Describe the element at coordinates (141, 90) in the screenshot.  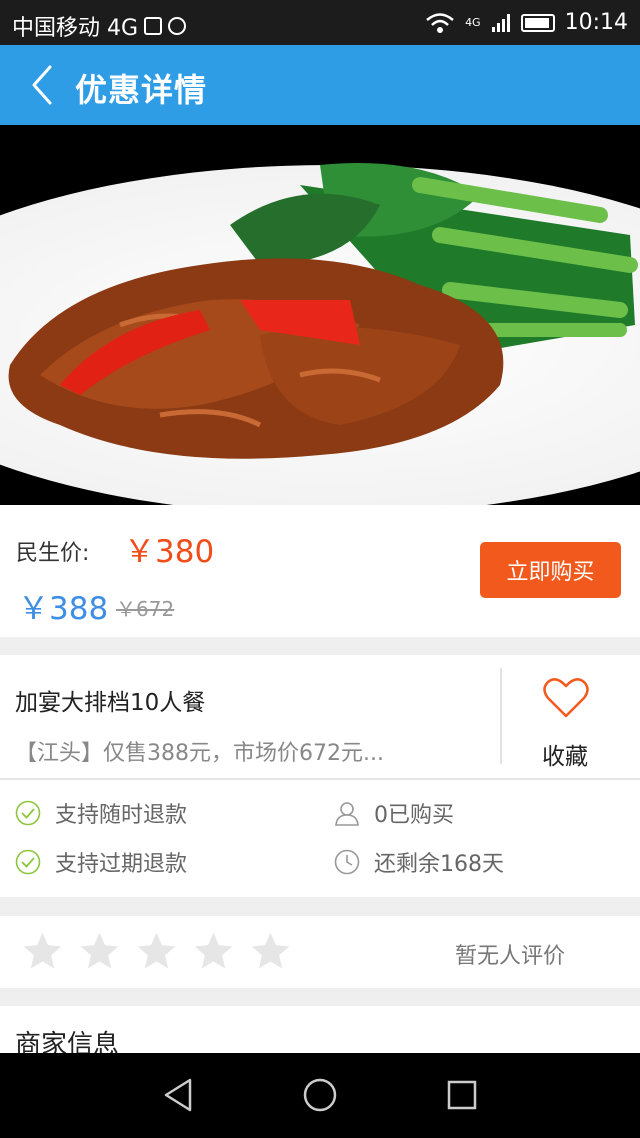
I see `page-title: 优惠详情` at that location.